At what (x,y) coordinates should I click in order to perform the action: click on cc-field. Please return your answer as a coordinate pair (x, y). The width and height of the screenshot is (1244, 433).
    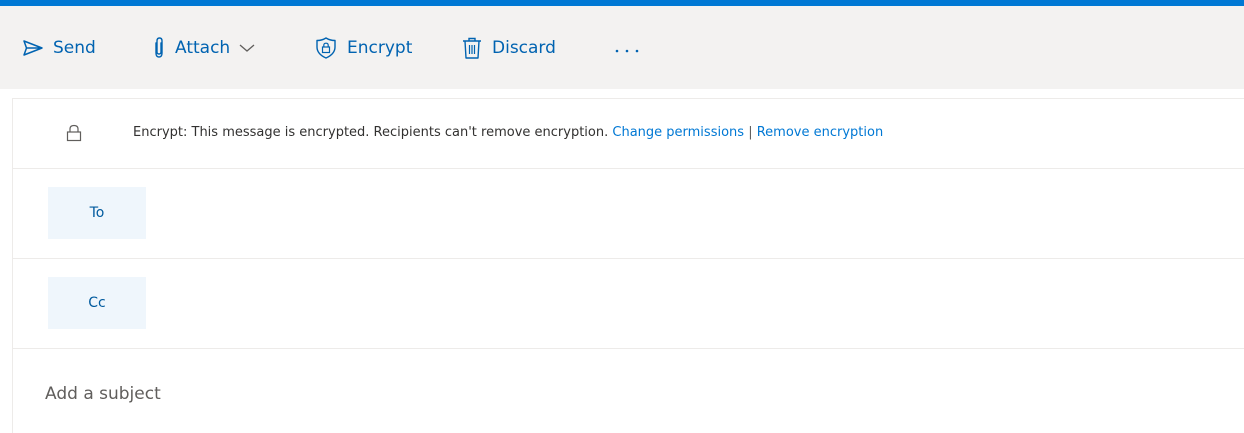
    Looking at the image, I should click on (695, 304).